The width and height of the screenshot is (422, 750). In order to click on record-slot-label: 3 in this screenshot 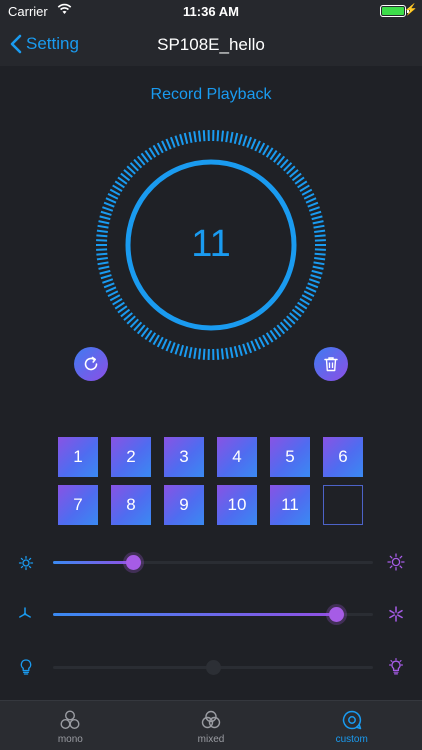, I will do `click(184, 456)`.